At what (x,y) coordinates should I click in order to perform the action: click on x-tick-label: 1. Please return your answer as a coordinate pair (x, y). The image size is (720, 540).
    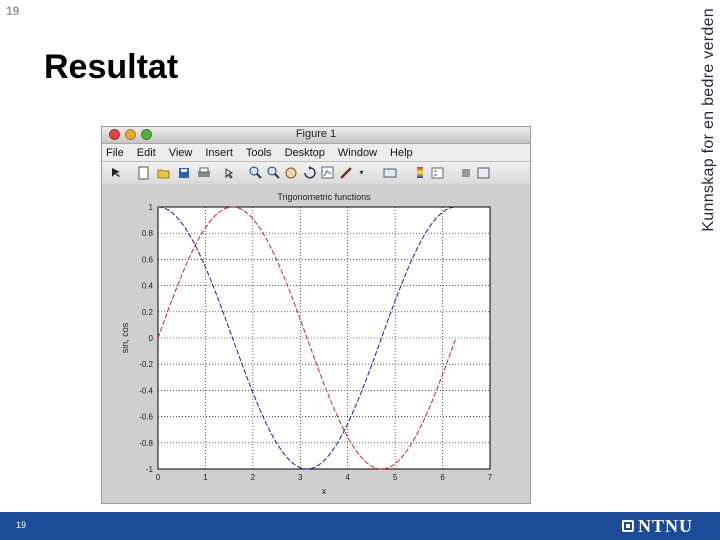
    Looking at the image, I should click on (205, 477).